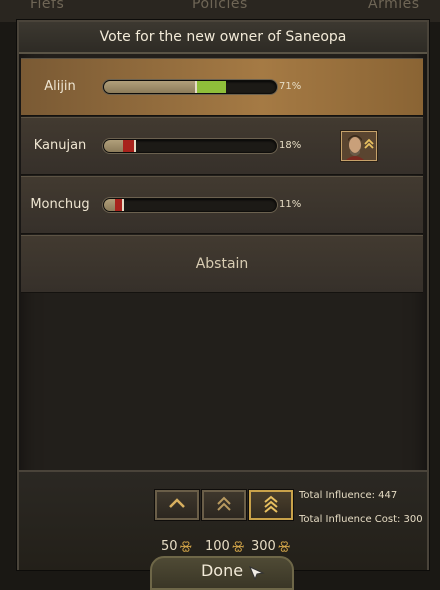 The width and height of the screenshot is (440, 590). I want to click on vote-share-highlight, so click(211, 87).